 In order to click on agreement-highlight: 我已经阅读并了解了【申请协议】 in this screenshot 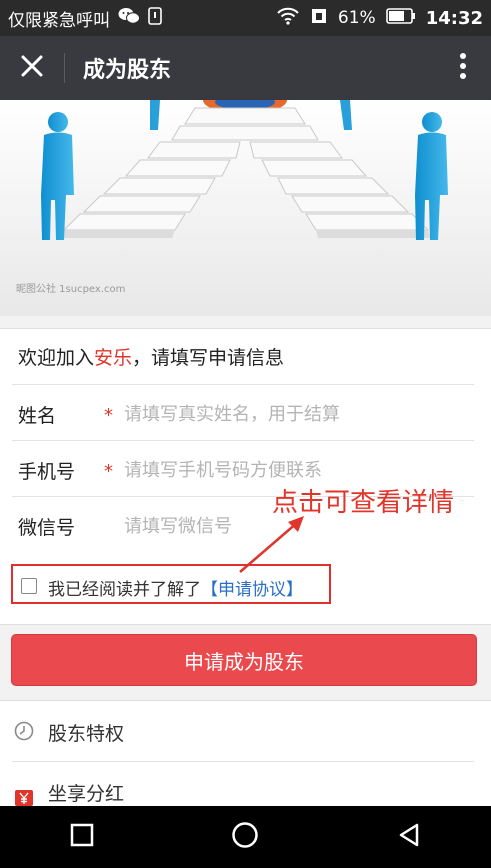, I will do `click(171, 584)`.